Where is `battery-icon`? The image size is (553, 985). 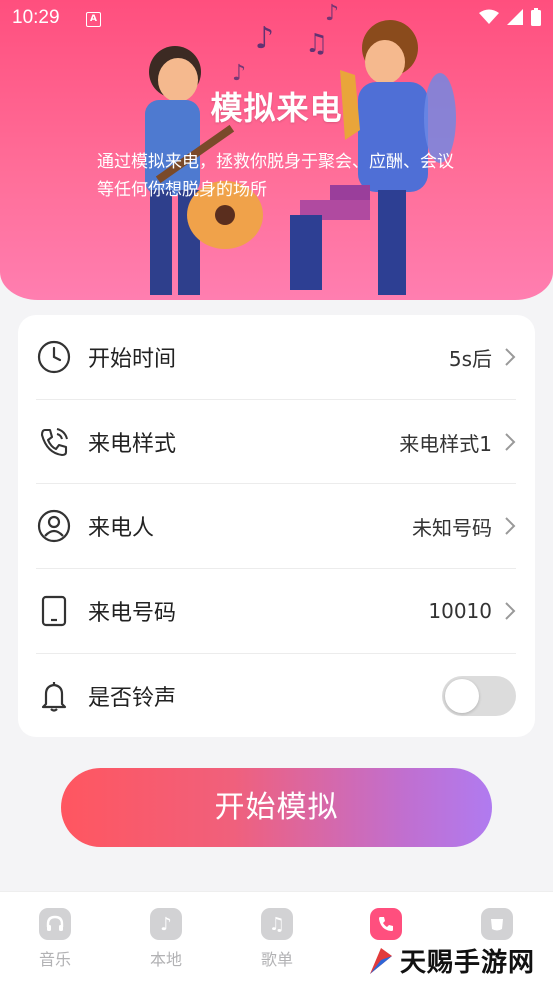
battery-icon is located at coordinates (536, 17).